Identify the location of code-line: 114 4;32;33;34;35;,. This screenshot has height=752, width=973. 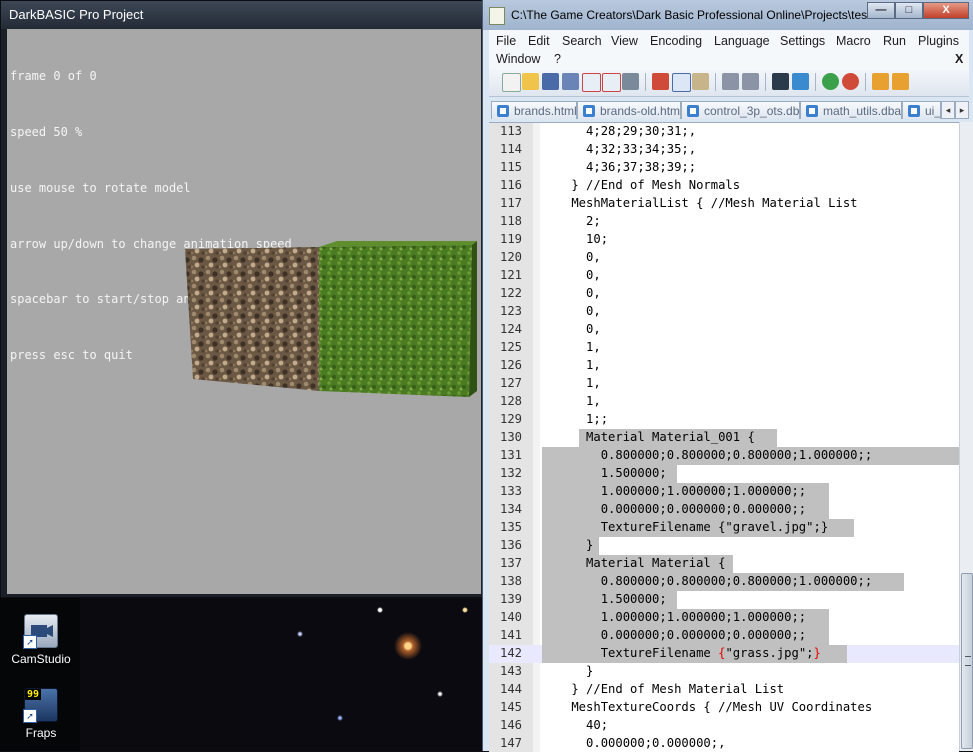
(724, 150).